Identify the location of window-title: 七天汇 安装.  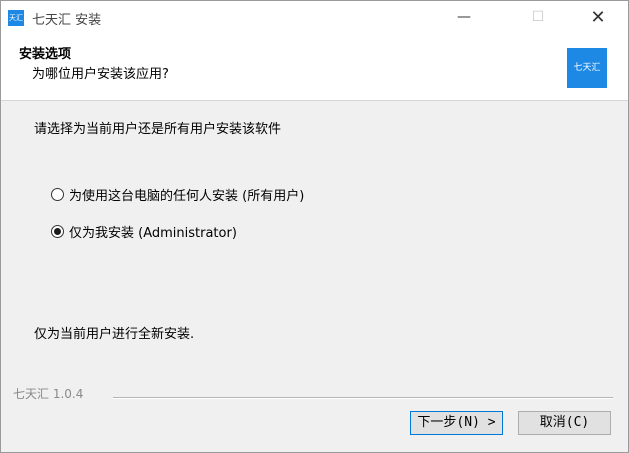
(67, 20).